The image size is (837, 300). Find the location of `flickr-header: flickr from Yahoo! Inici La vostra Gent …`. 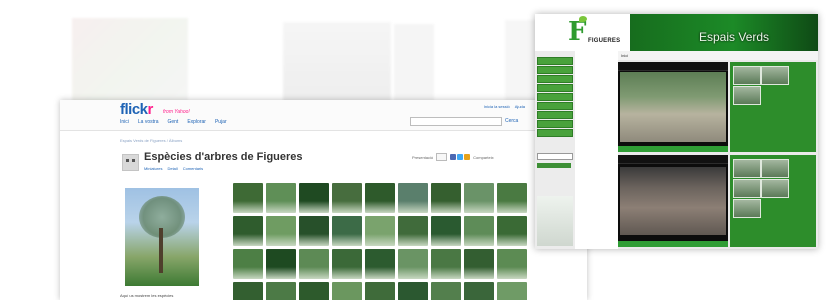

flickr-header: flickr from Yahoo! Inici La vostra Gent … is located at coordinates (323, 115).